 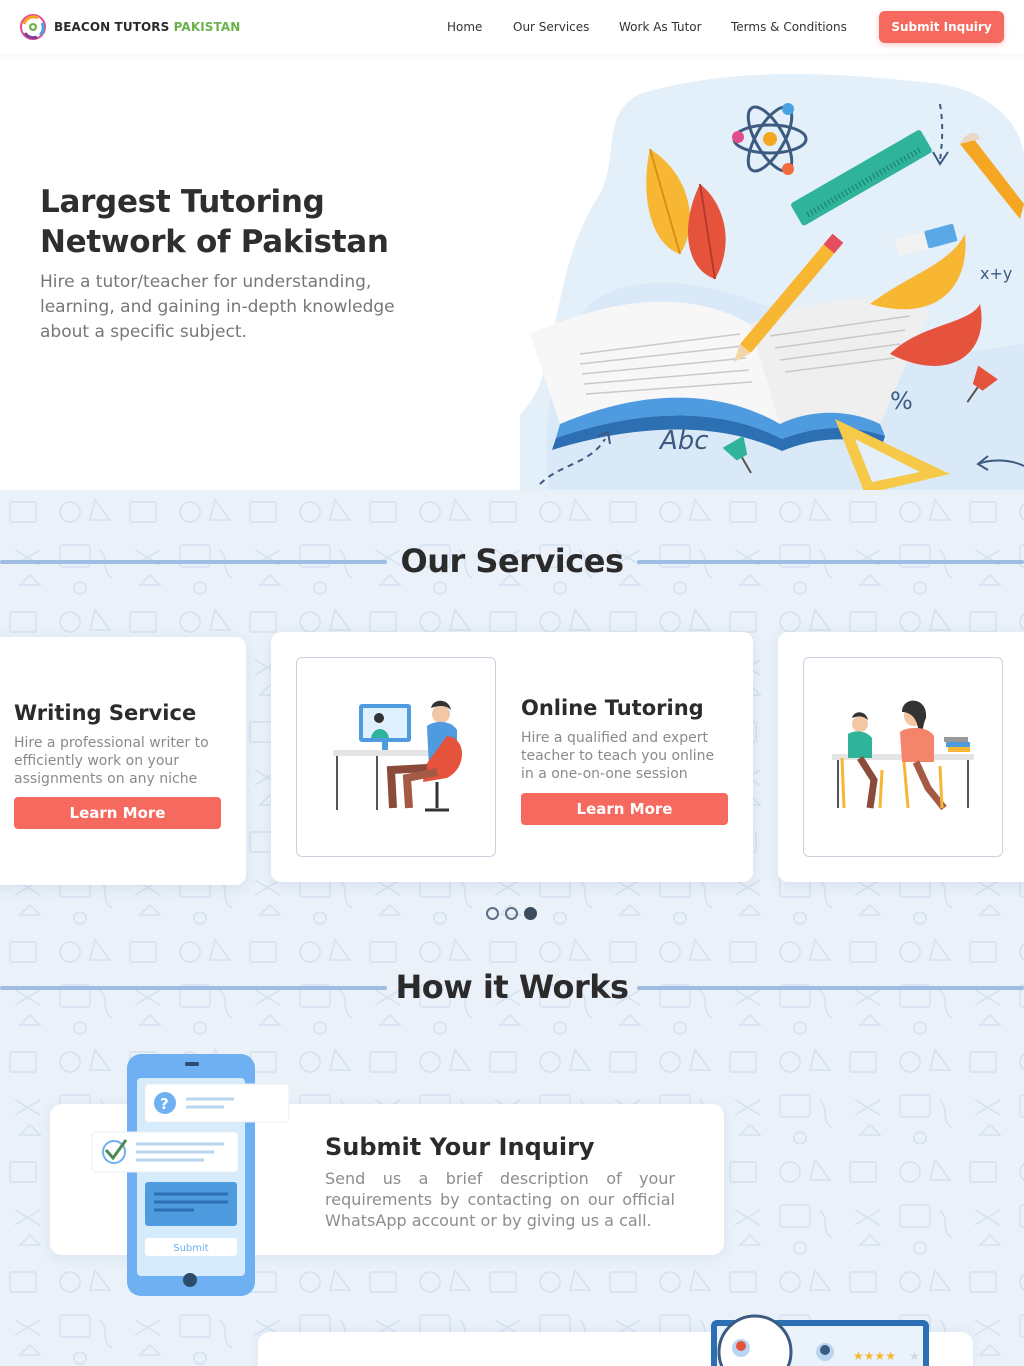 I want to click on services-heading: Our Services, so click(x=512, y=561).